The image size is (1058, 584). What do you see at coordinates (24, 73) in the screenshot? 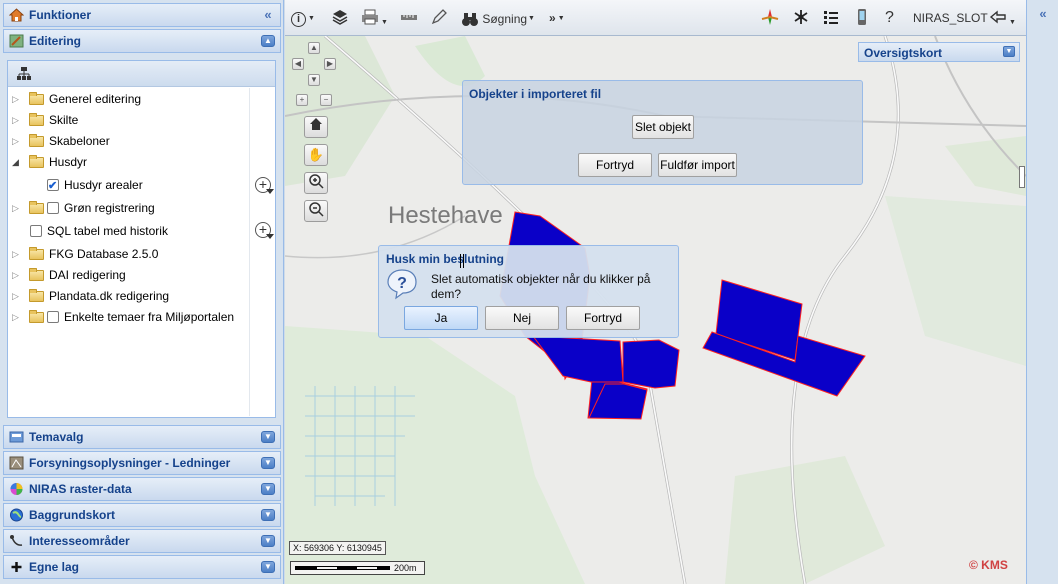
I see `hierarchy-icon` at bounding box center [24, 73].